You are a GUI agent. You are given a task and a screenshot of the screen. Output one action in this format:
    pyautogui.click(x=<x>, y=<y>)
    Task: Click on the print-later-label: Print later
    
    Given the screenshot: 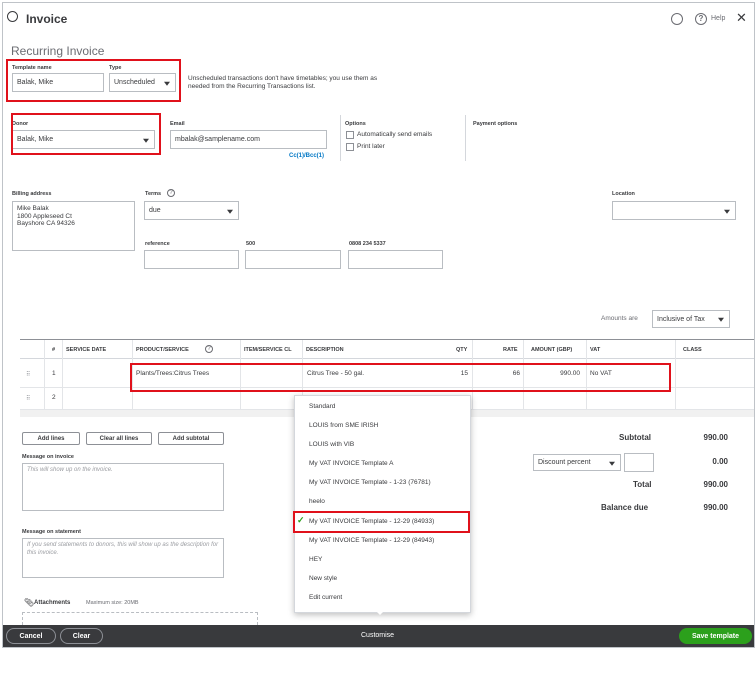 What is the action you would take?
    pyautogui.click(x=371, y=146)
    